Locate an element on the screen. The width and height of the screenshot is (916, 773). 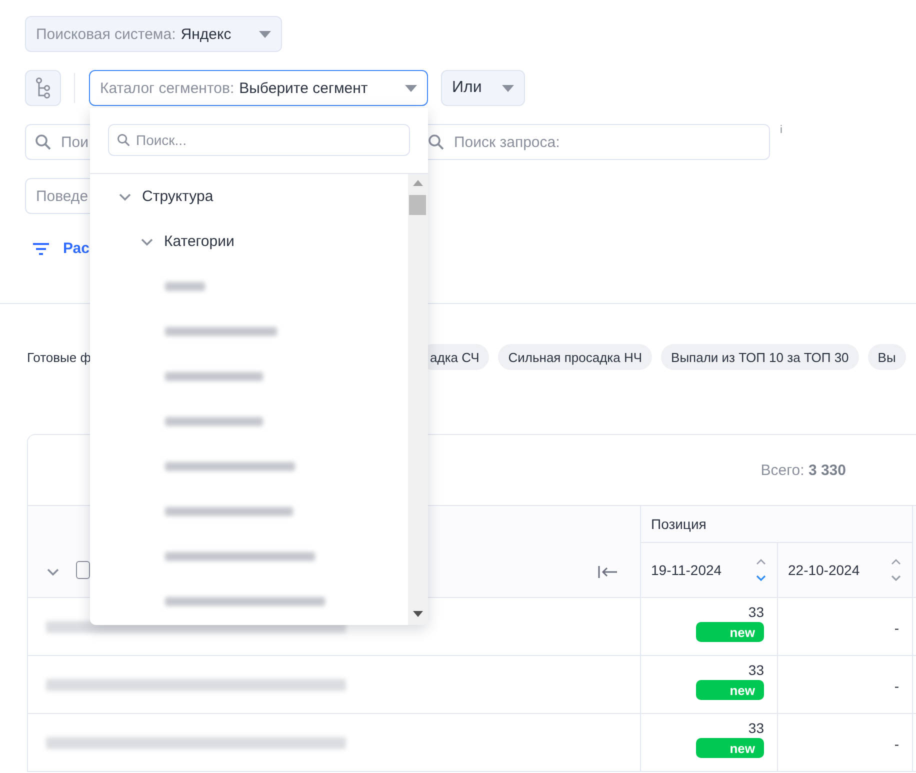
segment-catalog-select: Каталог сегментов: Выберите сегмент is located at coordinates (258, 88).